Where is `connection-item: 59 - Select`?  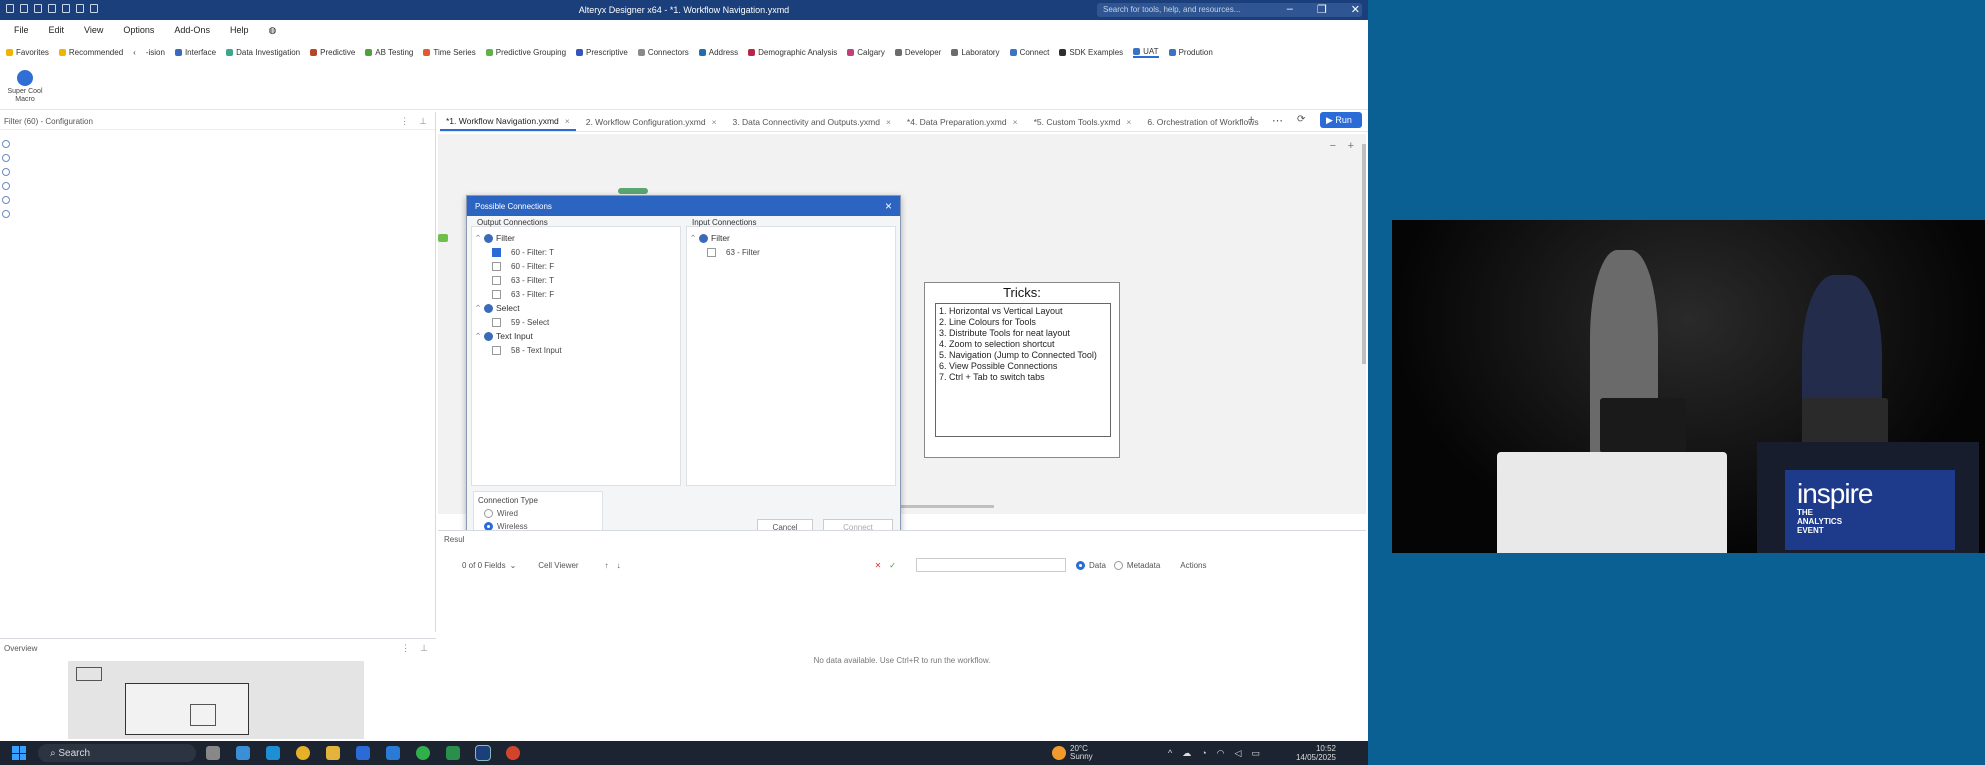 connection-item: 59 - Select is located at coordinates (576, 322).